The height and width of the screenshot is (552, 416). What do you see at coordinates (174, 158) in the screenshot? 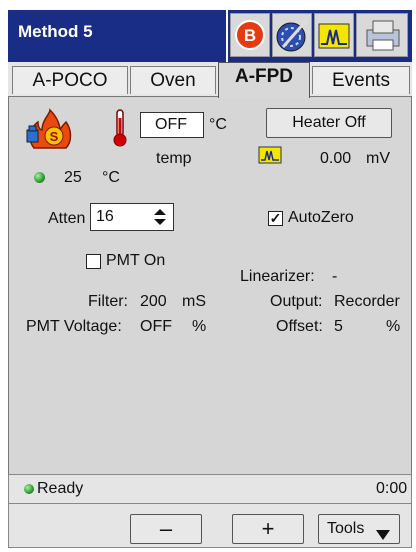
I see `temp-label: temp` at bounding box center [174, 158].